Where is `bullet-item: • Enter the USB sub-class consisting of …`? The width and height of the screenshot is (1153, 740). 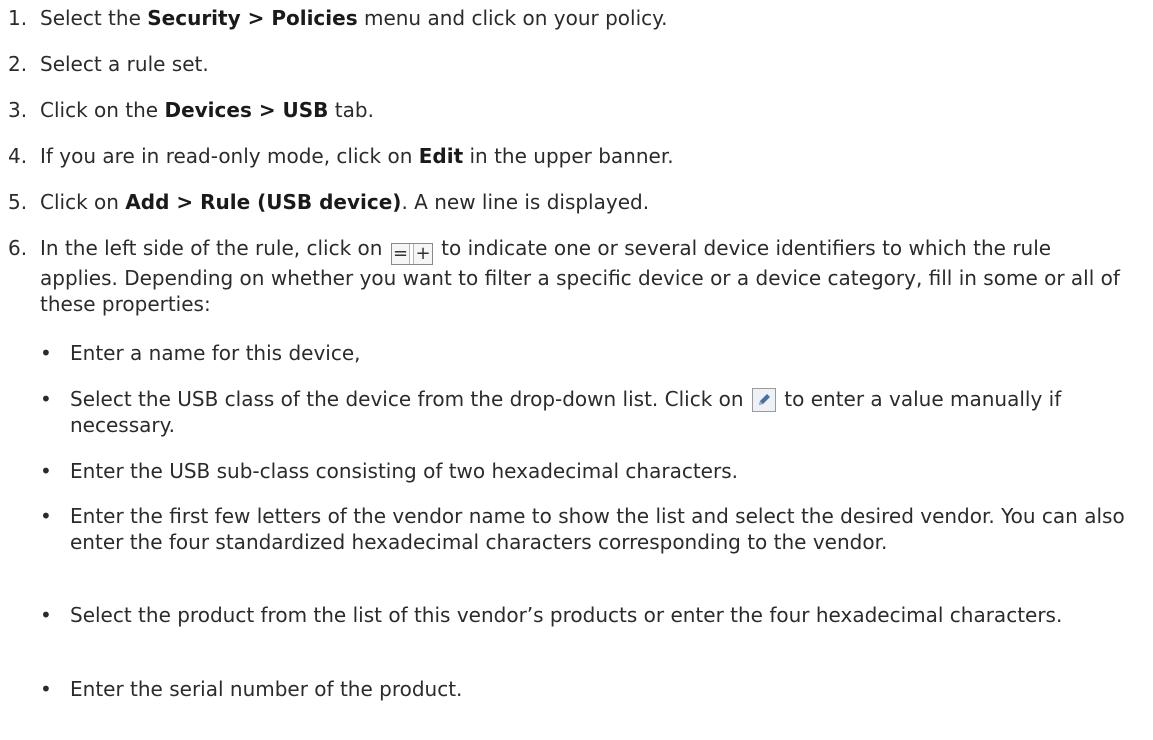 bullet-item: • Enter the USB sub-class consisting of … is located at coordinates (585, 471).